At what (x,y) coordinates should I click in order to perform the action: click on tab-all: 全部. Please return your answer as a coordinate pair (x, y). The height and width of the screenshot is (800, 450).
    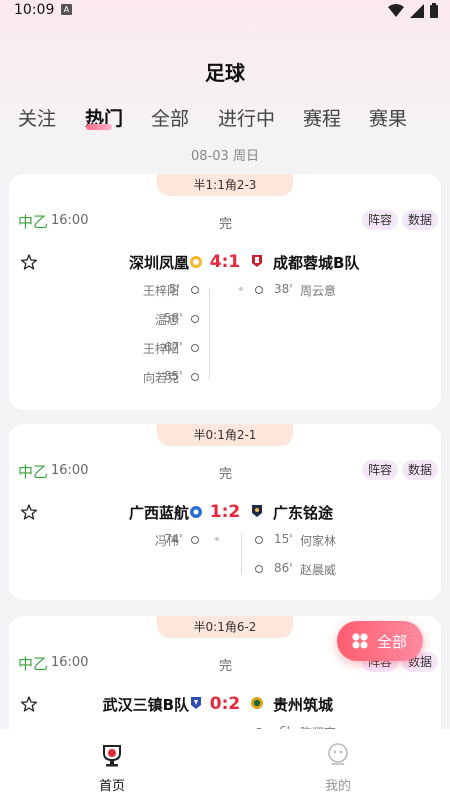
    Looking at the image, I should click on (170, 117).